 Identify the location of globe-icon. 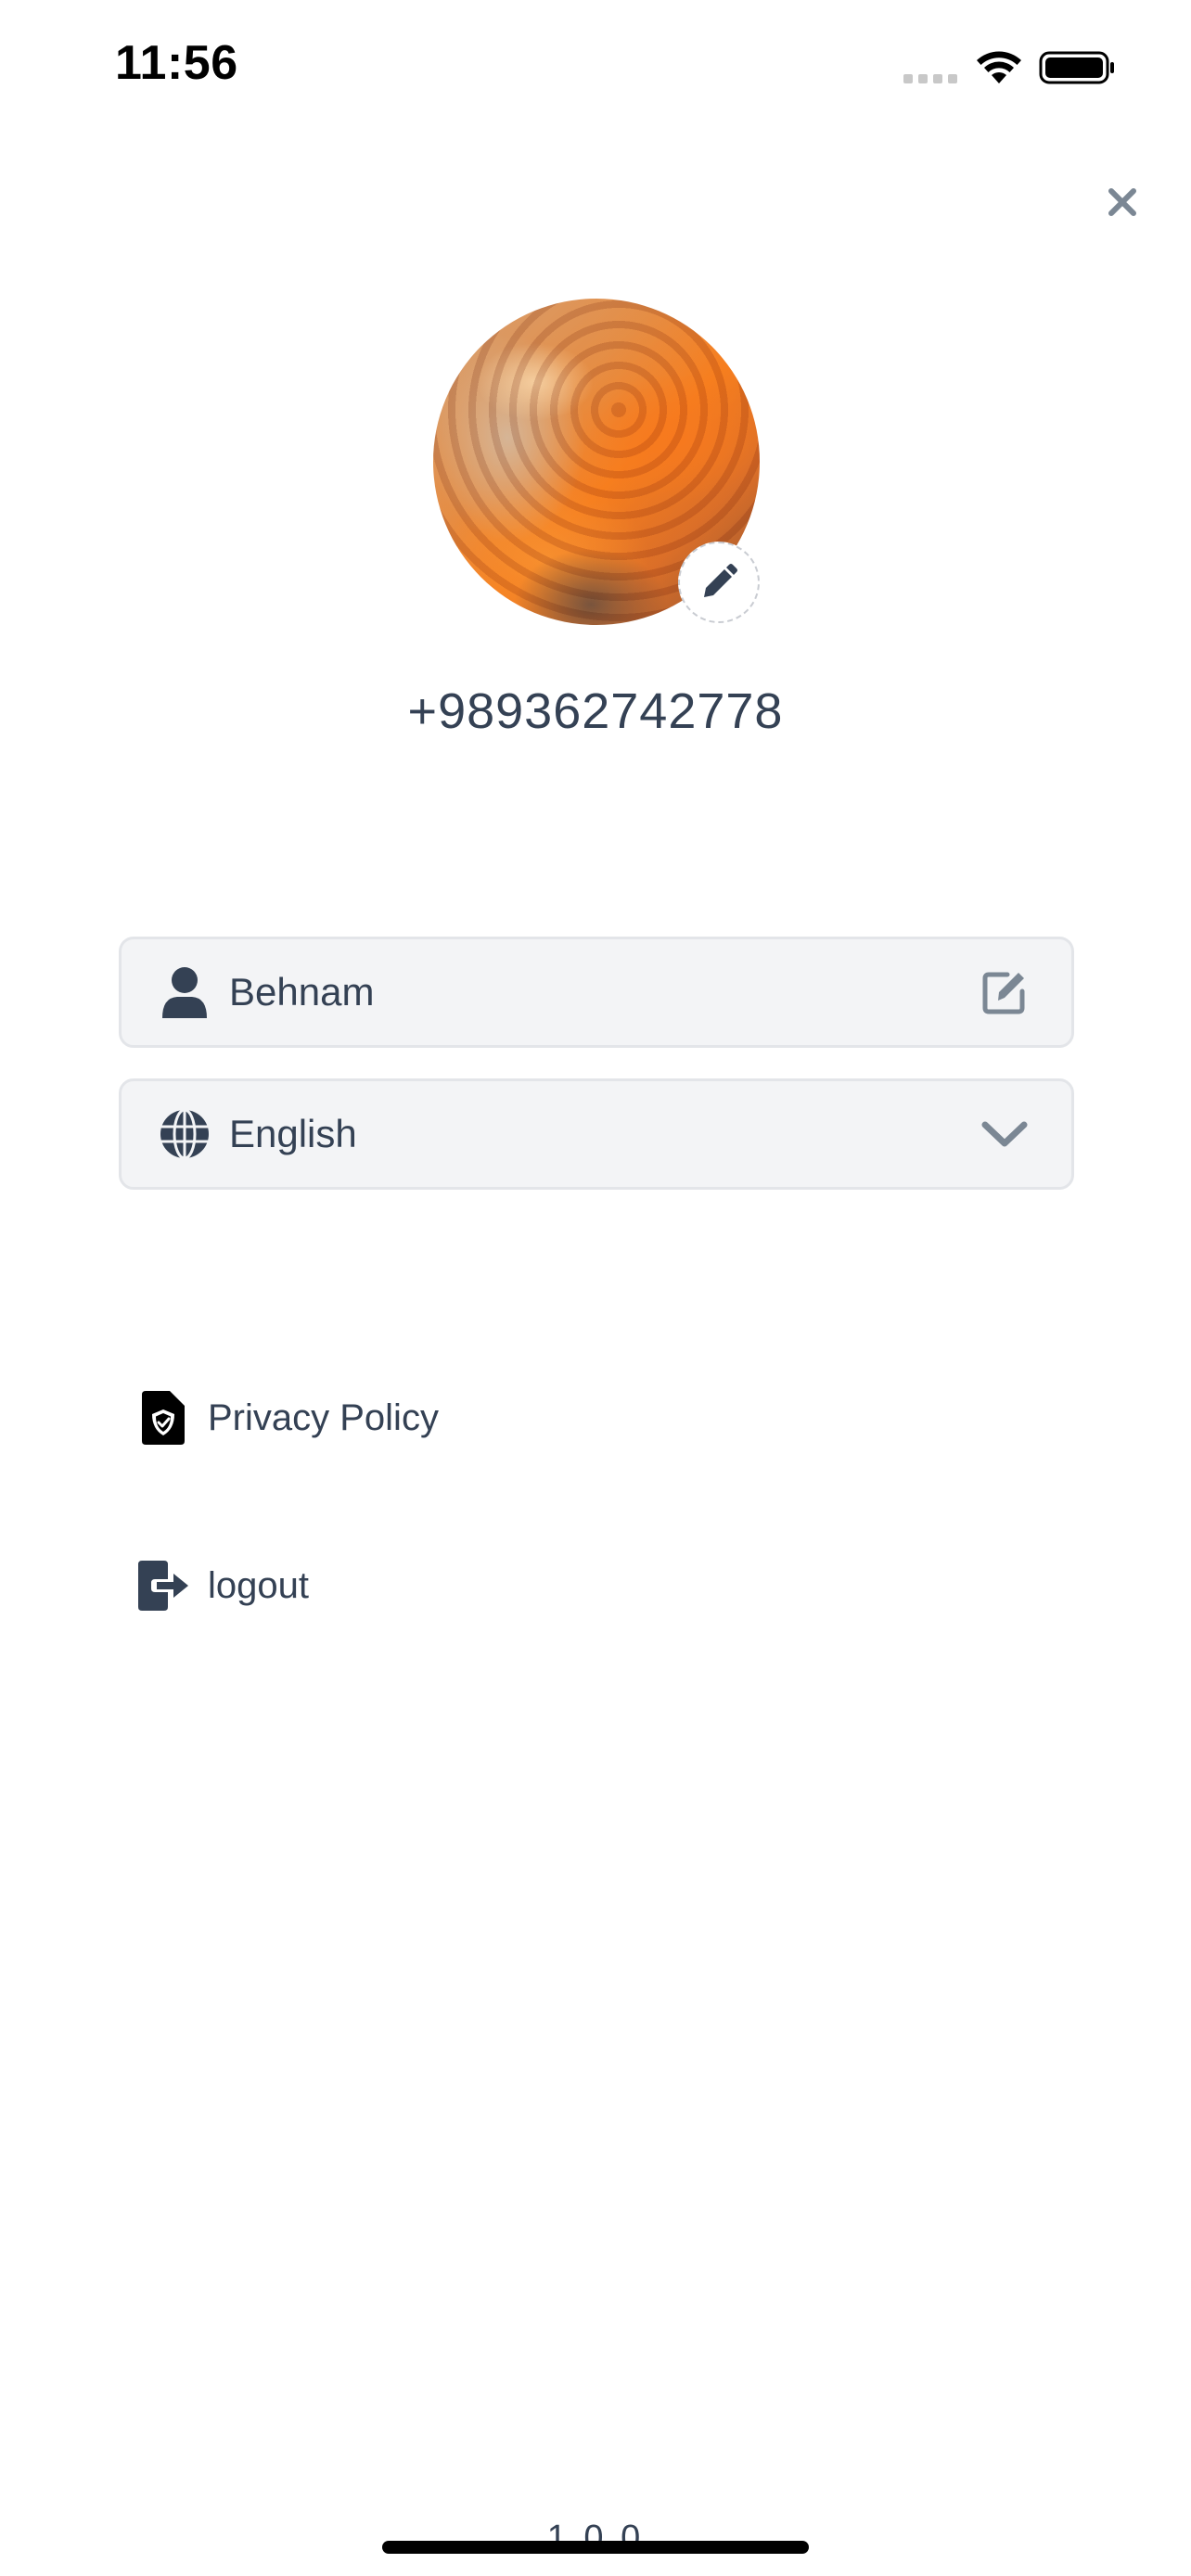
(184, 1134).